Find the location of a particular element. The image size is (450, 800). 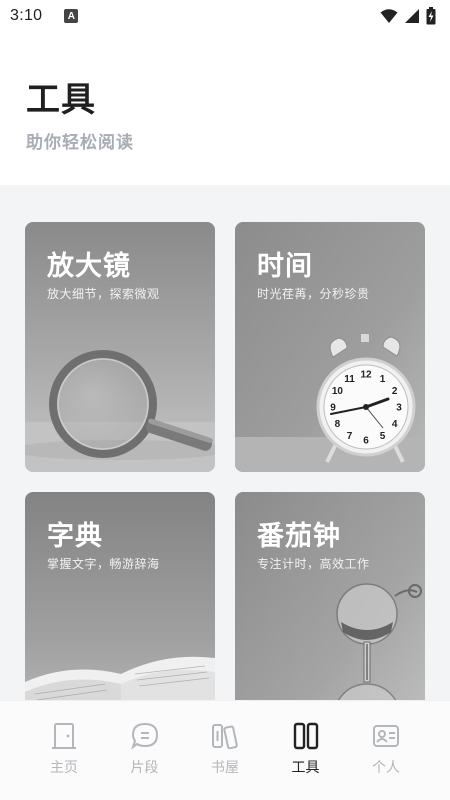

clock-number: 8 is located at coordinates (338, 424).